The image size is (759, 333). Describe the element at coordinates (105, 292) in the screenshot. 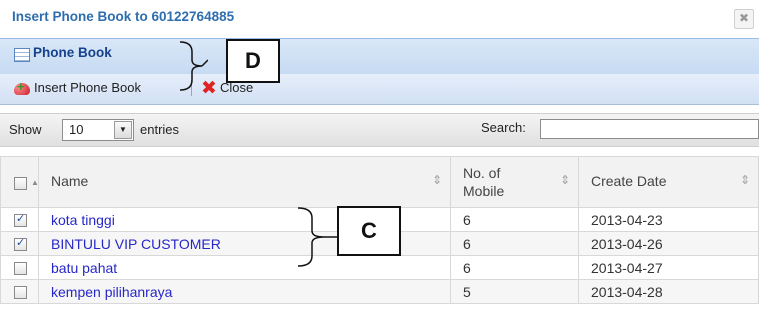

I see `phone-book-name-link: kempen pilihanraya` at that location.